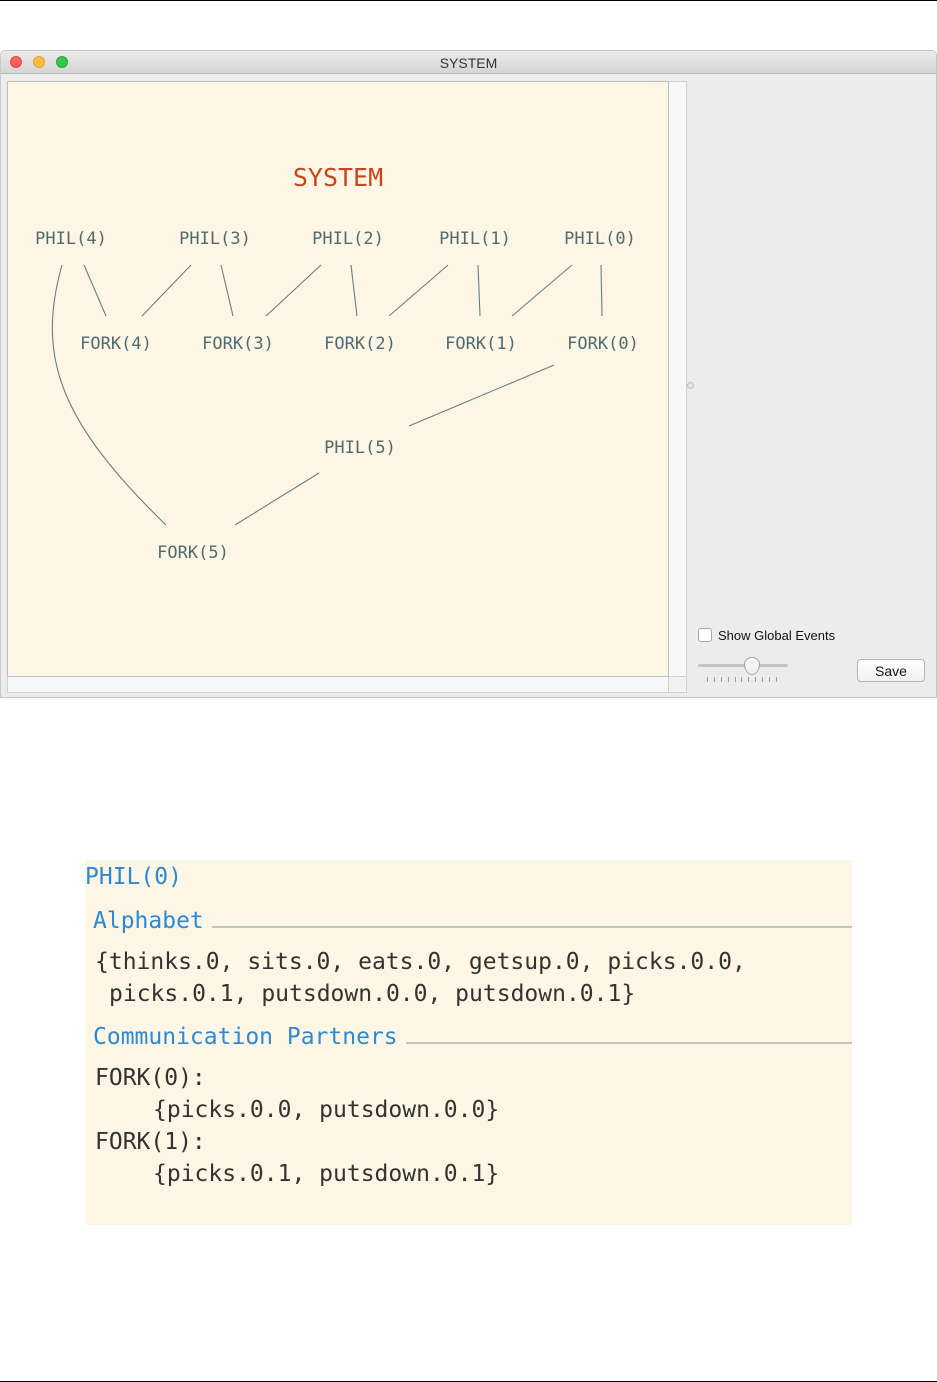  Describe the element at coordinates (475, 239) in the screenshot. I see `node-phil-1: PHIL(1)` at that location.